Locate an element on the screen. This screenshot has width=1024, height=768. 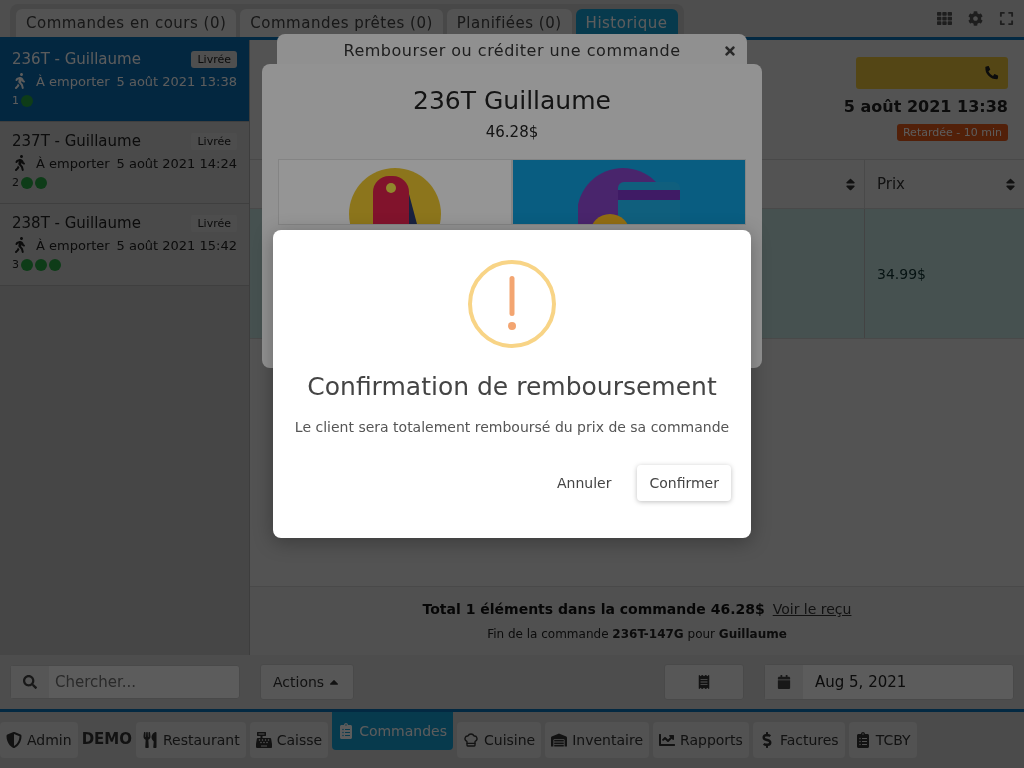
actions-button: Actions is located at coordinates (307, 682).